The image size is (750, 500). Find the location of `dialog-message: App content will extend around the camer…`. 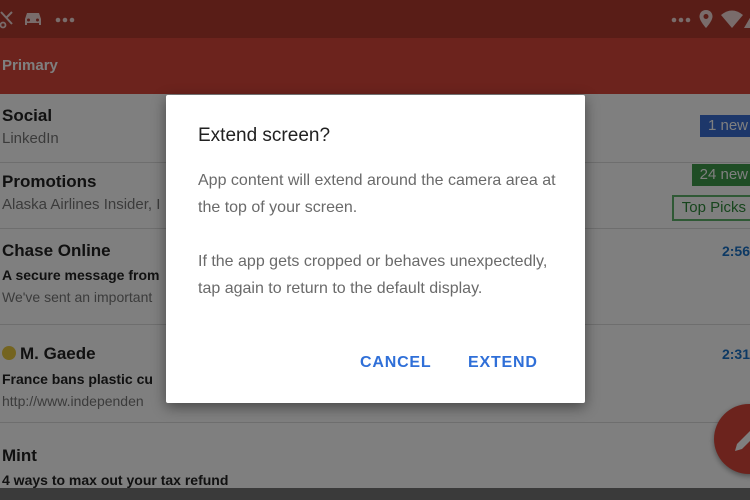

dialog-message: App content will extend around the camer… is located at coordinates (377, 194).